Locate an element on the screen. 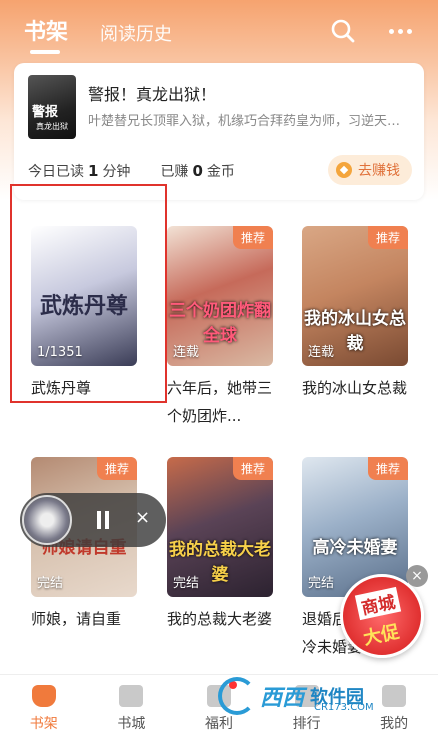  player-cover is located at coordinates (47, 520).